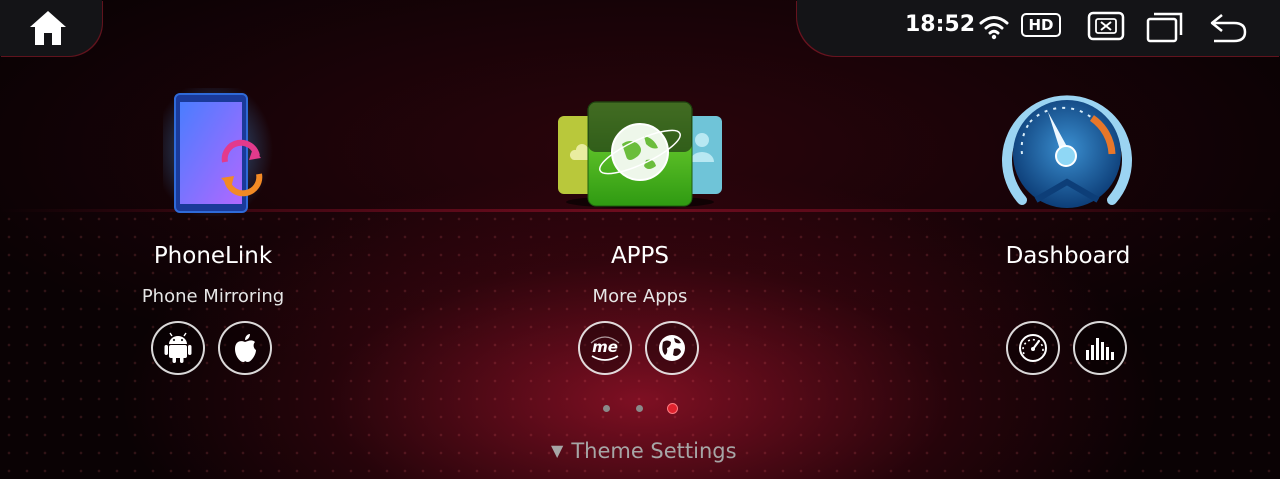  I want to click on apple-button, so click(245, 348).